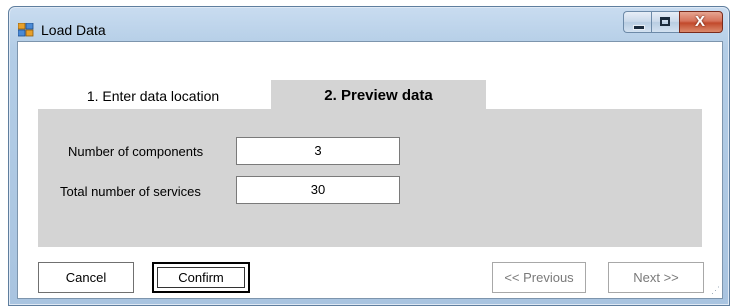 The height and width of the screenshot is (308, 733). What do you see at coordinates (637, 22) in the screenshot?
I see `minimize-button` at bounding box center [637, 22].